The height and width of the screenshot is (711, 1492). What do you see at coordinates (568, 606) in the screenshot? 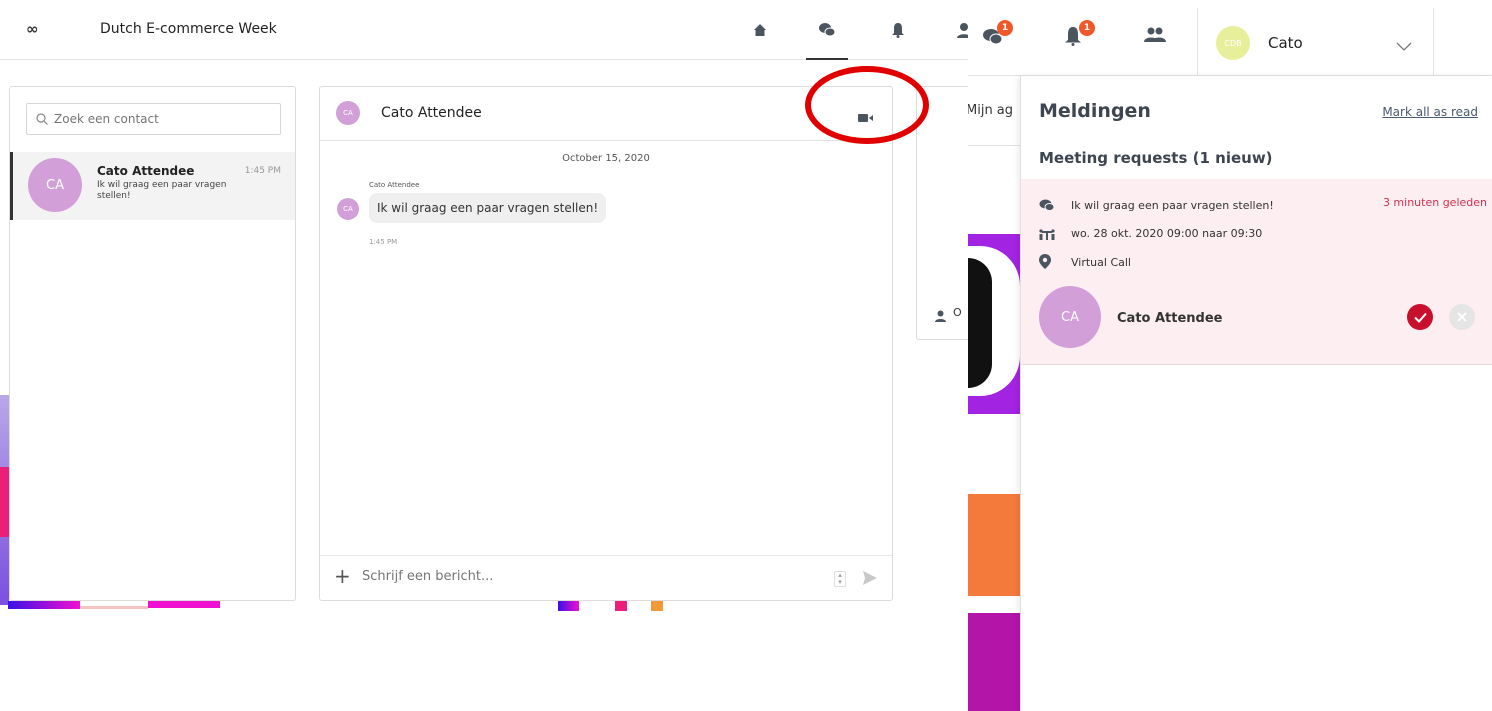
I see `bg-decoration-square-purple` at bounding box center [568, 606].